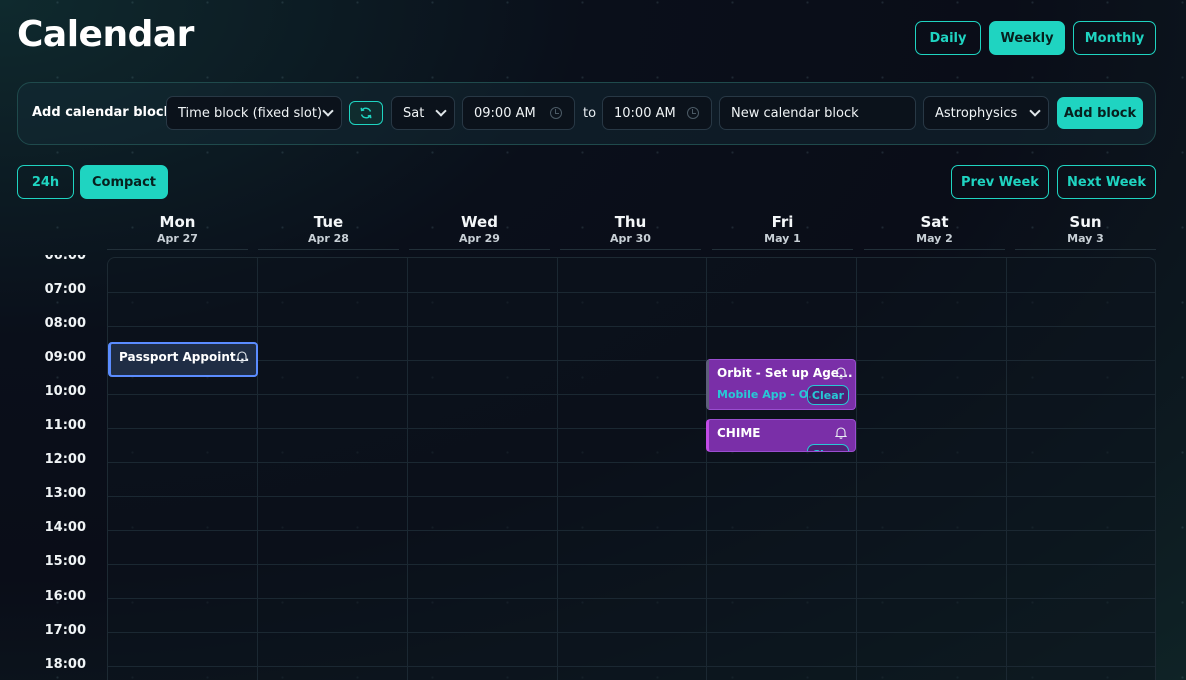 The height and width of the screenshot is (680, 1186). What do you see at coordinates (590, 113) in the screenshot?
I see `to-label: to` at bounding box center [590, 113].